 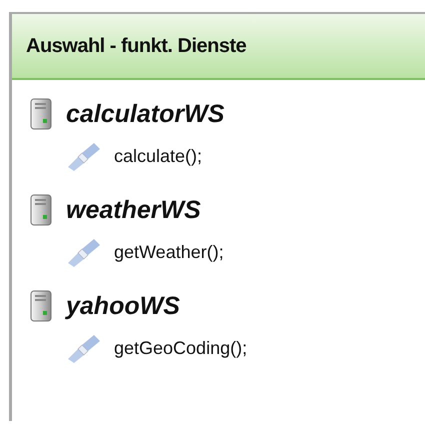 What do you see at coordinates (136, 46) in the screenshot?
I see `panel-title: Auswahl - funkt. Dienste` at bounding box center [136, 46].